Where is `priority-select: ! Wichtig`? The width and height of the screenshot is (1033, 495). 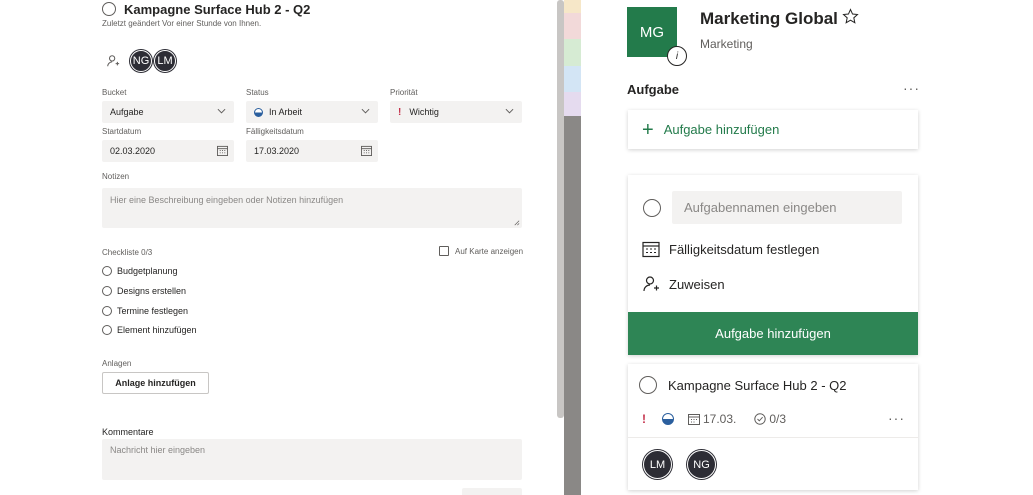
priority-select: ! Wichtig is located at coordinates (456, 112).